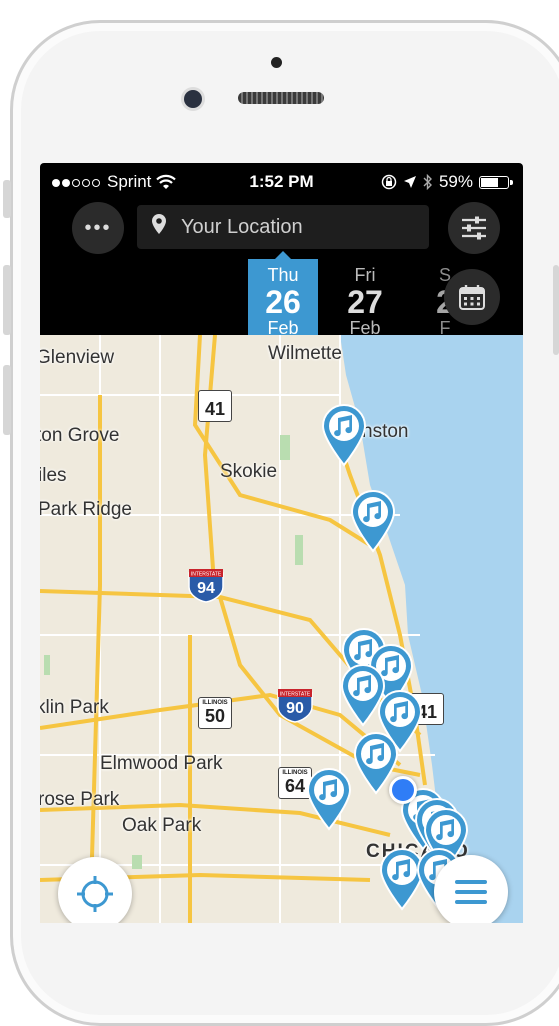  I want to click on search-toolbar: ••• Your Location, so click(281, 229).